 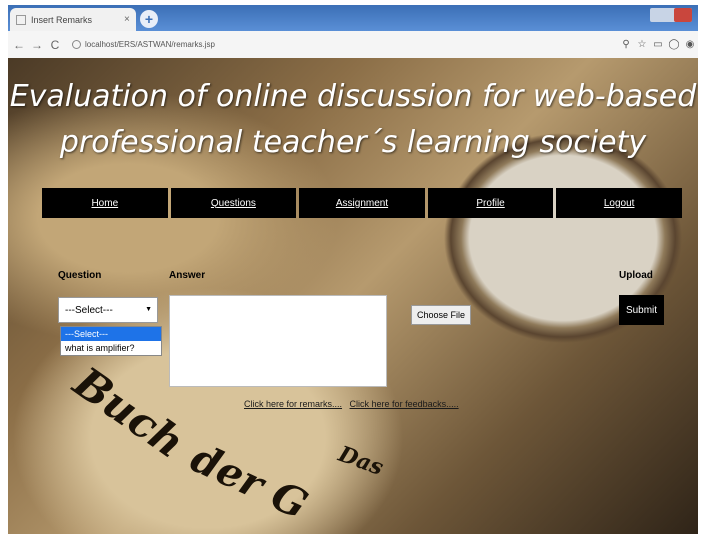 I want to click on dropdown-option: what is amplifier?, so click(x=111, y=348).